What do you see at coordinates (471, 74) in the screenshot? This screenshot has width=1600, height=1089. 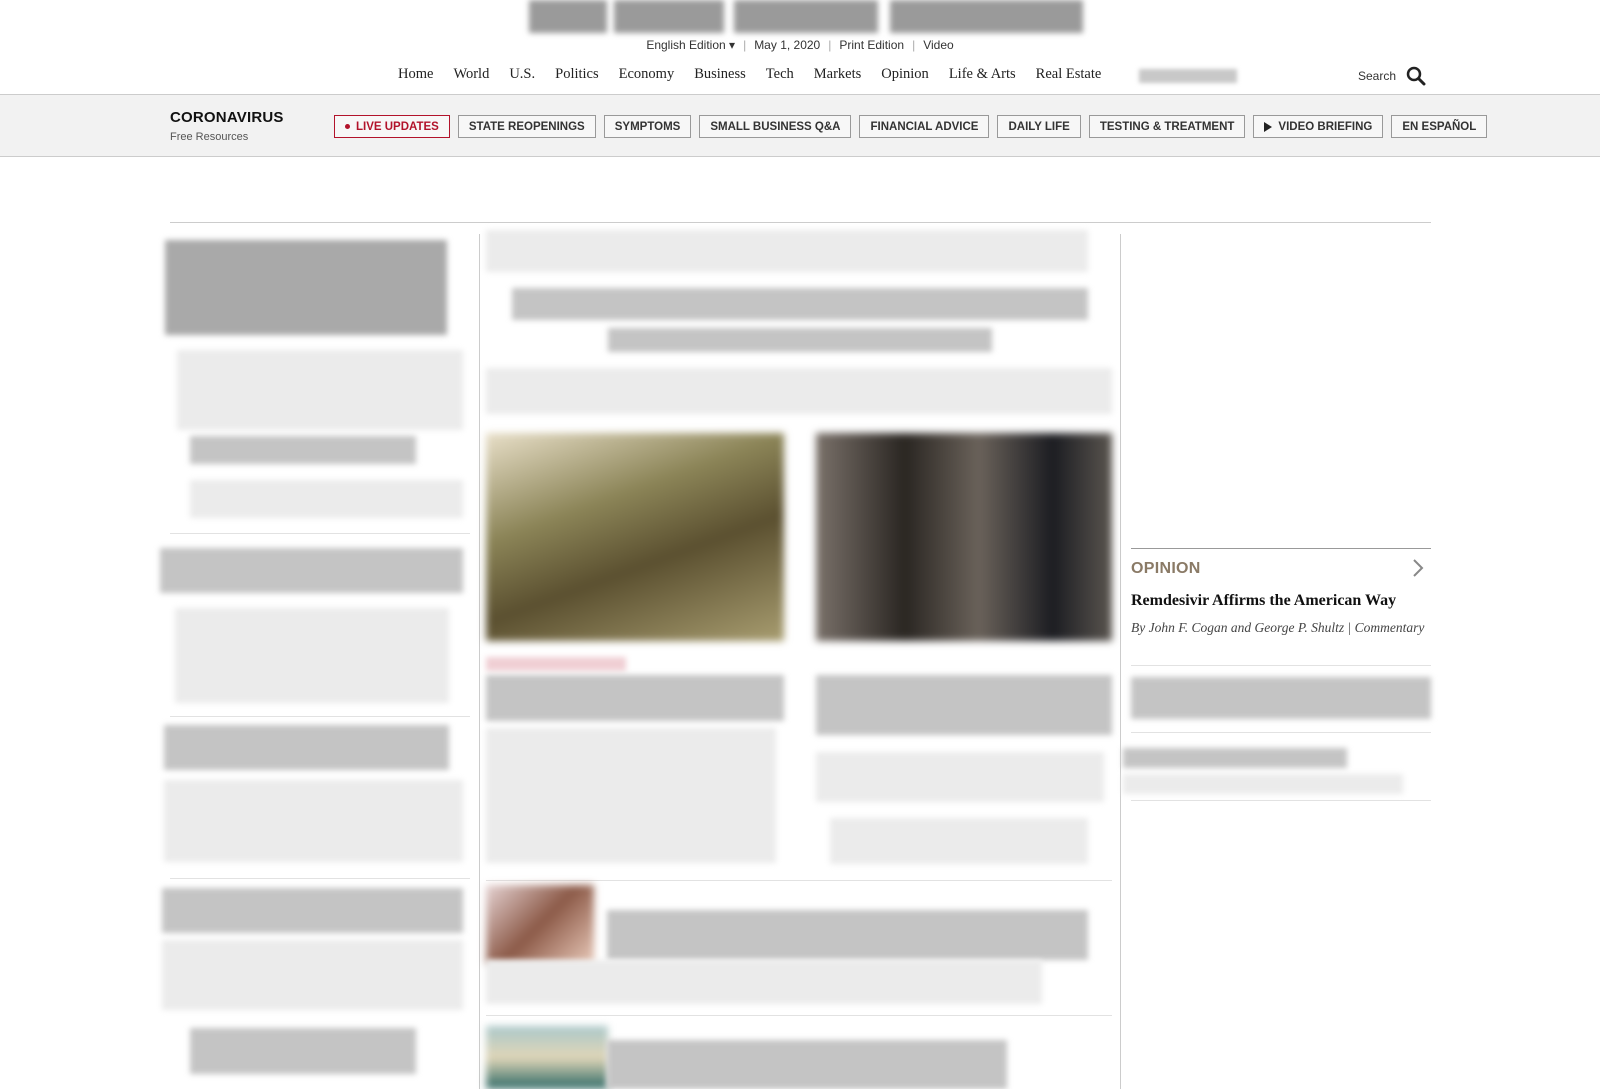 I see `nav-world: World` at bounding box center [471, 74].